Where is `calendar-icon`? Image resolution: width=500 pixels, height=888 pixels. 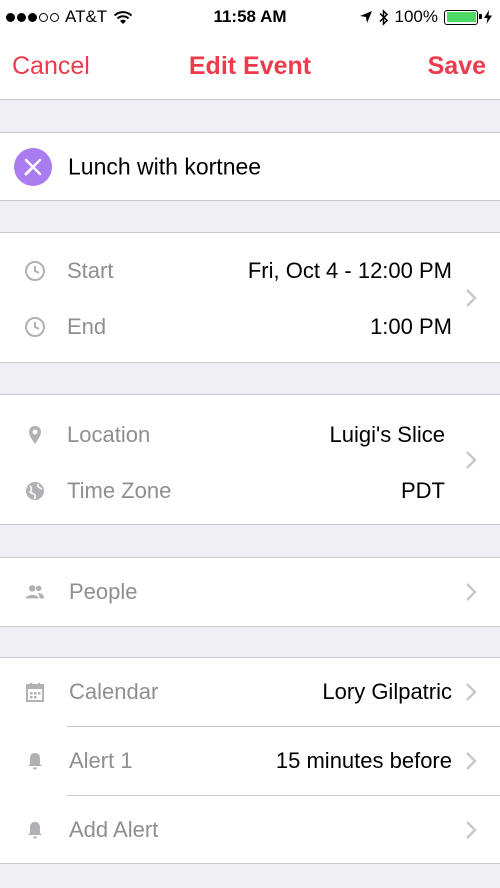 calendar-icon is located at coordinates (35, 692).